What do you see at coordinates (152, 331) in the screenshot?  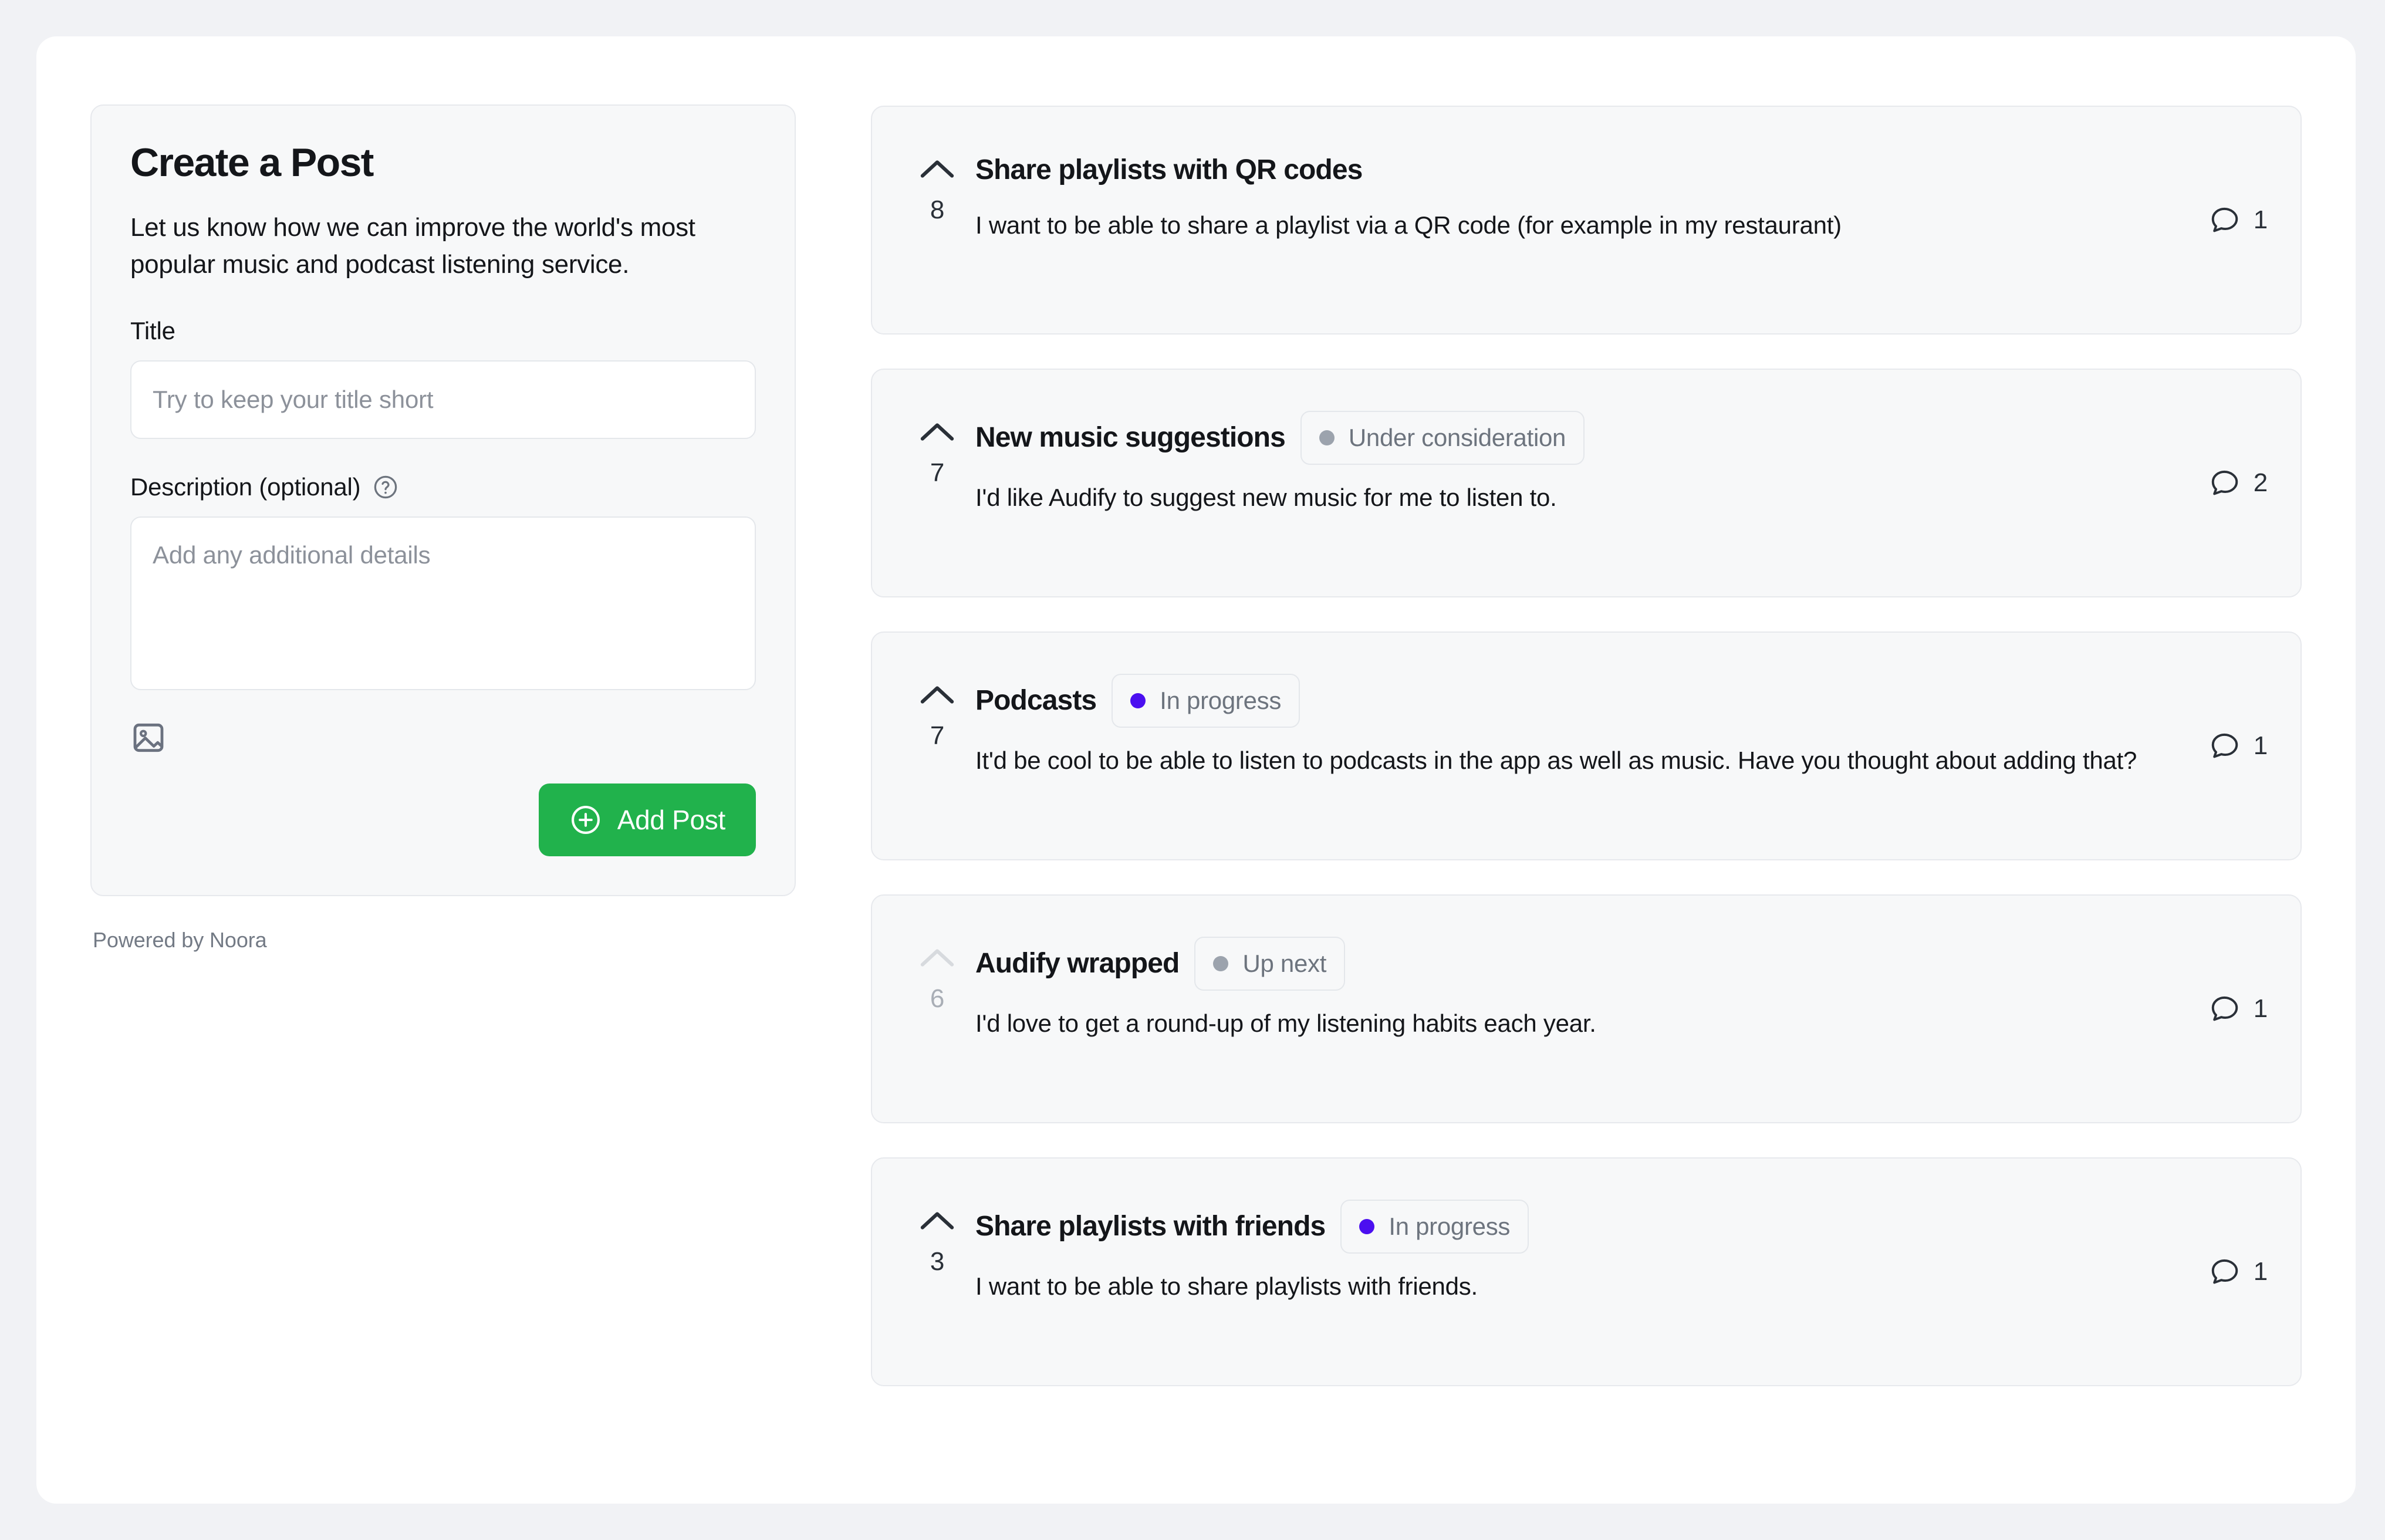 I see `title-label-text: Title` at bounding box center [152, 331].